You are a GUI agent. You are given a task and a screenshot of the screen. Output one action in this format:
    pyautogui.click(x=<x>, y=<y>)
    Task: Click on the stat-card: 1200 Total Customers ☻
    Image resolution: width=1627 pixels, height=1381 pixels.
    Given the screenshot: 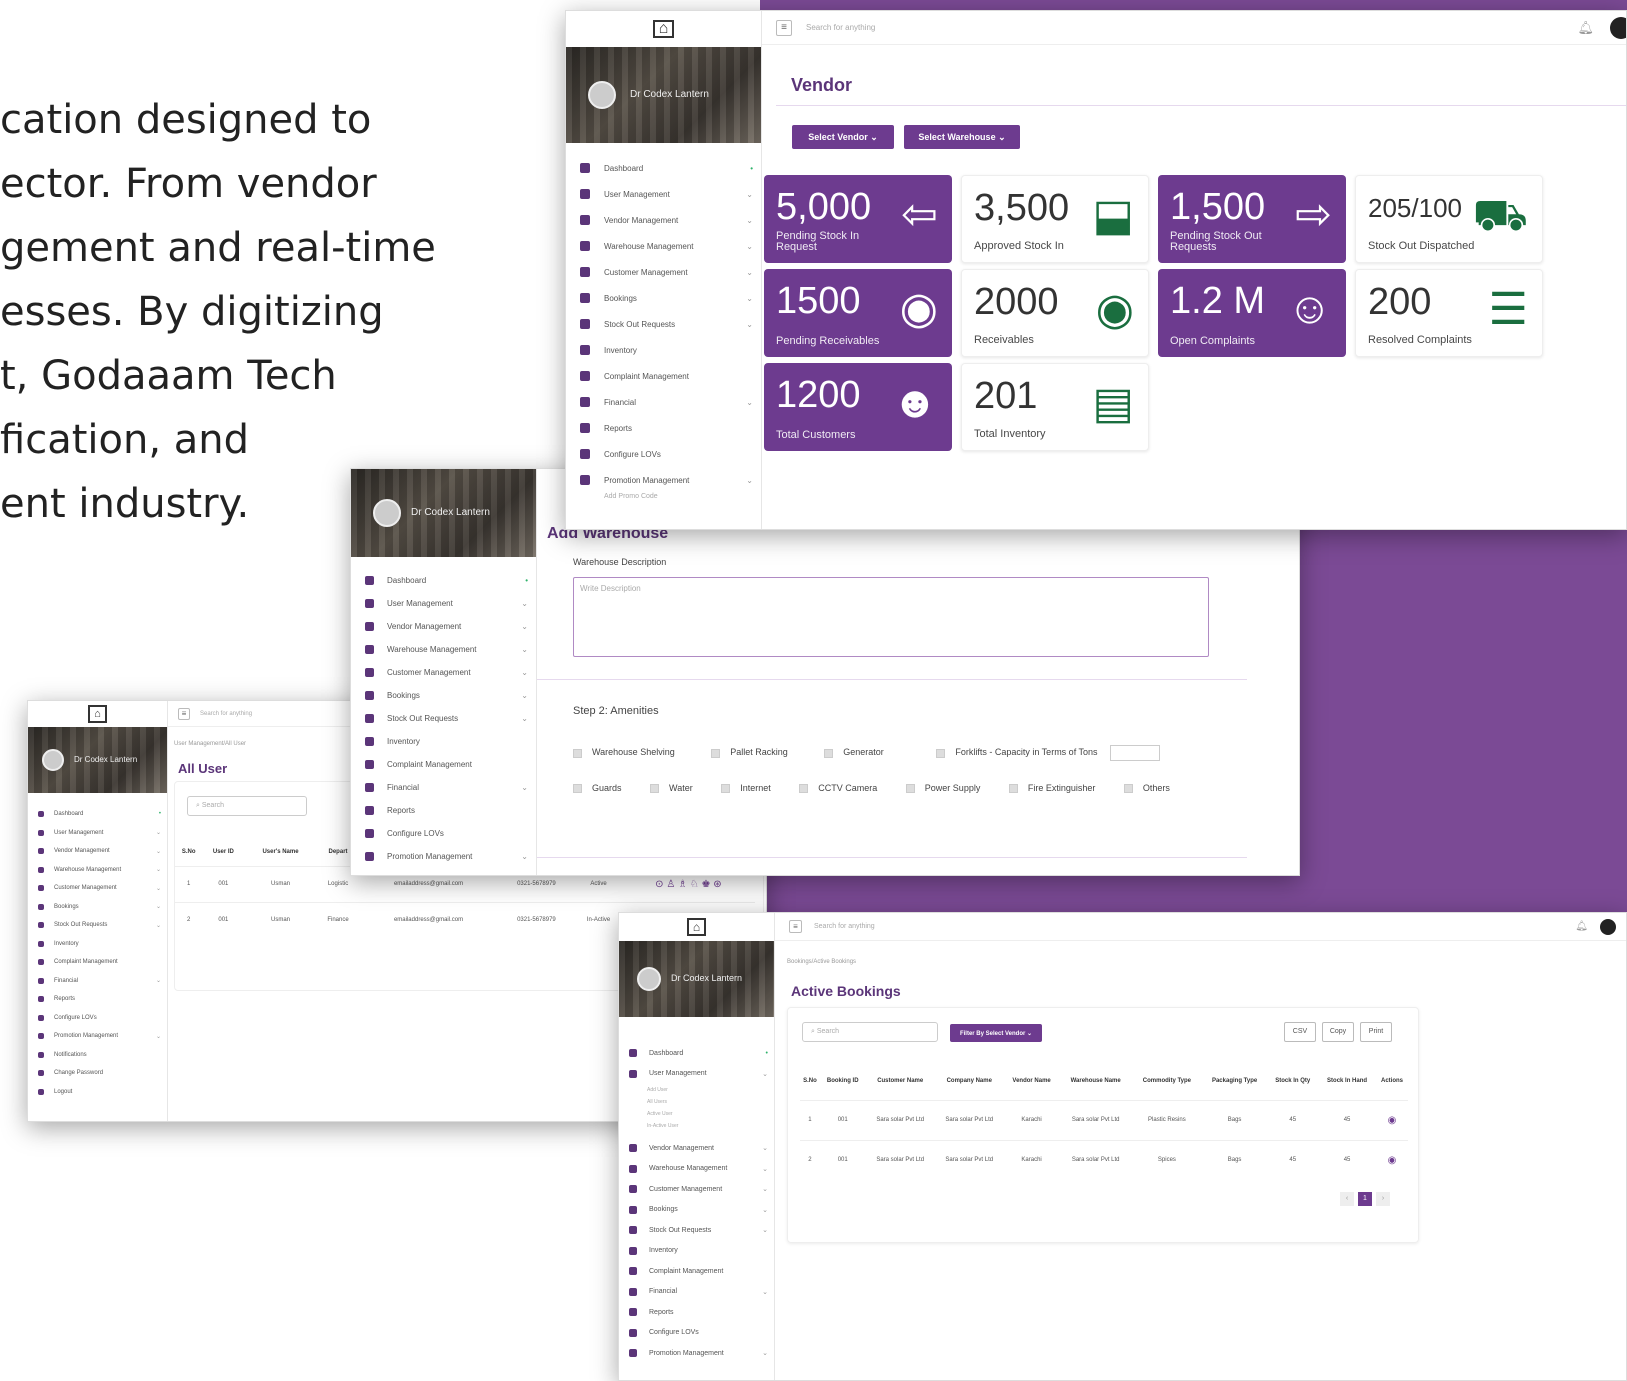 What is the action you would take?
    pyautogui.click(x=858, y=407)
    